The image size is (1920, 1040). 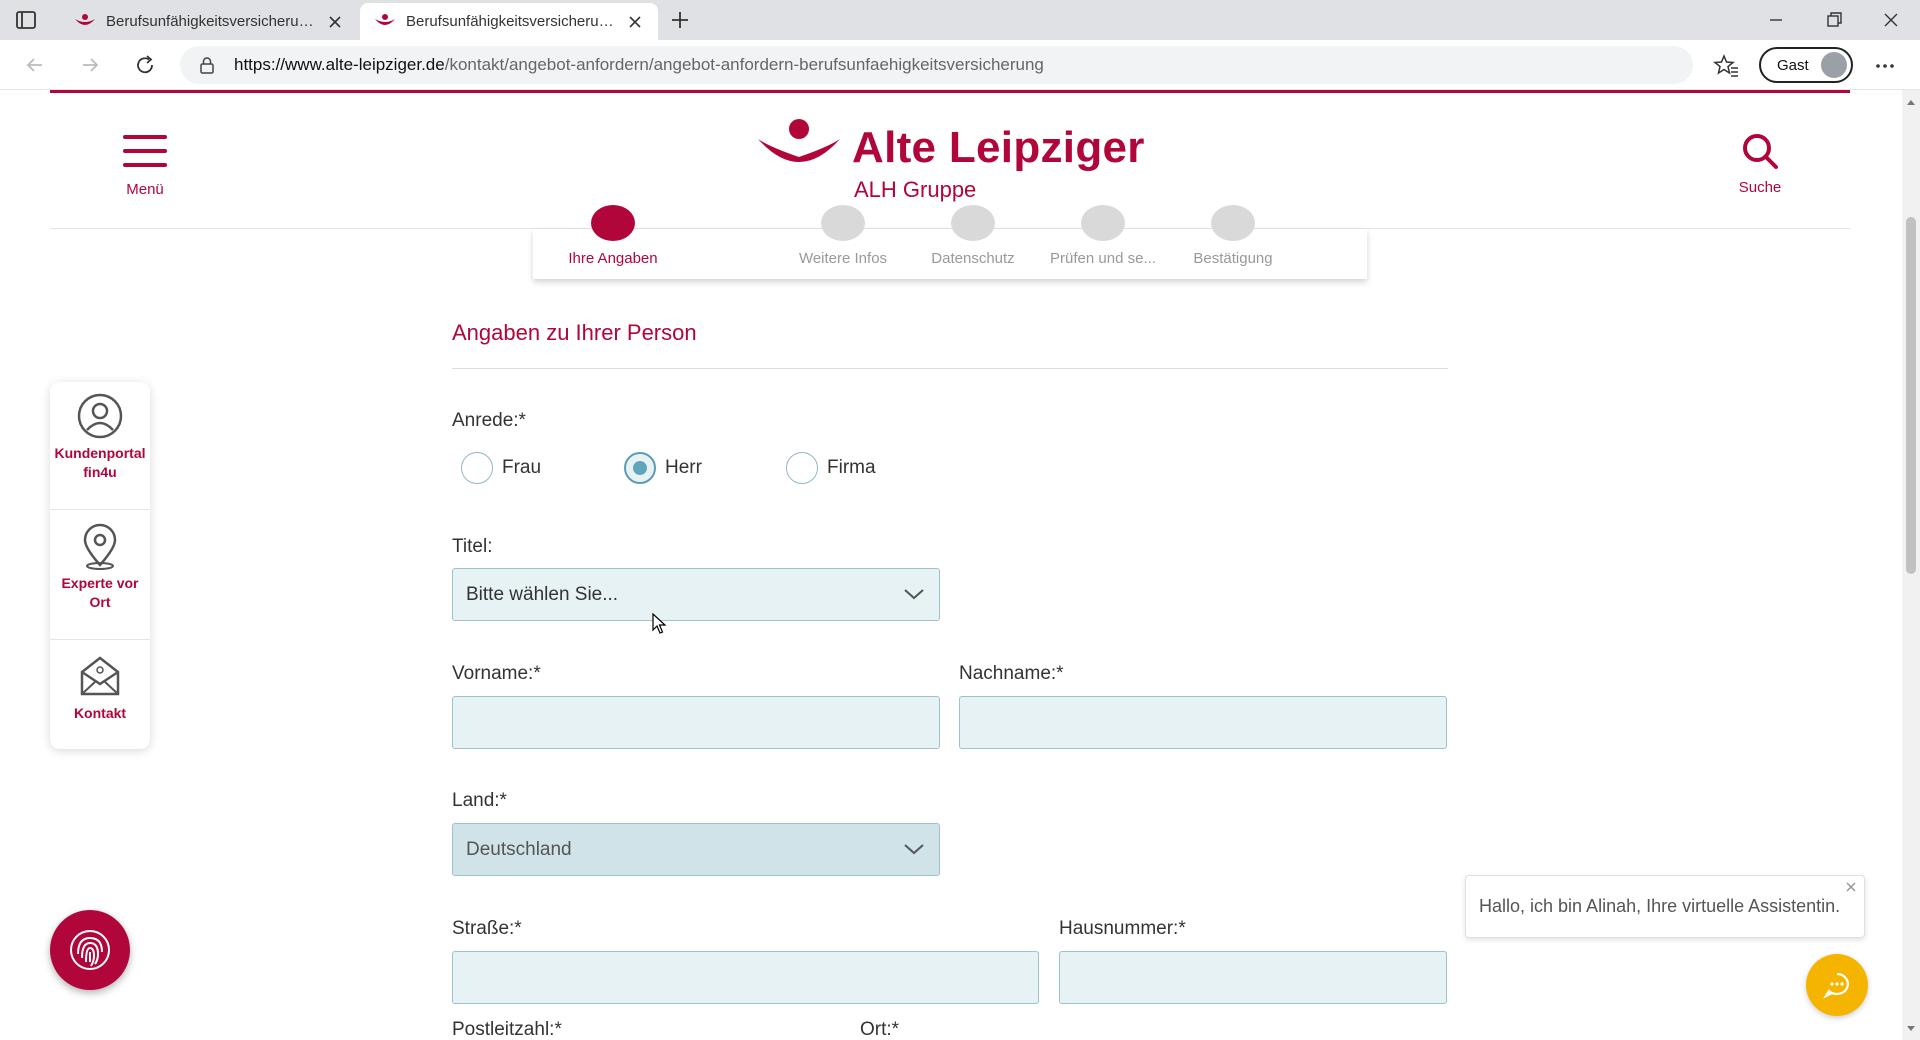 What do you see at coordinates (1911, 1029) in the screenshot?
I see `scroll-down-icon` at bounding box center [1911, 1029].